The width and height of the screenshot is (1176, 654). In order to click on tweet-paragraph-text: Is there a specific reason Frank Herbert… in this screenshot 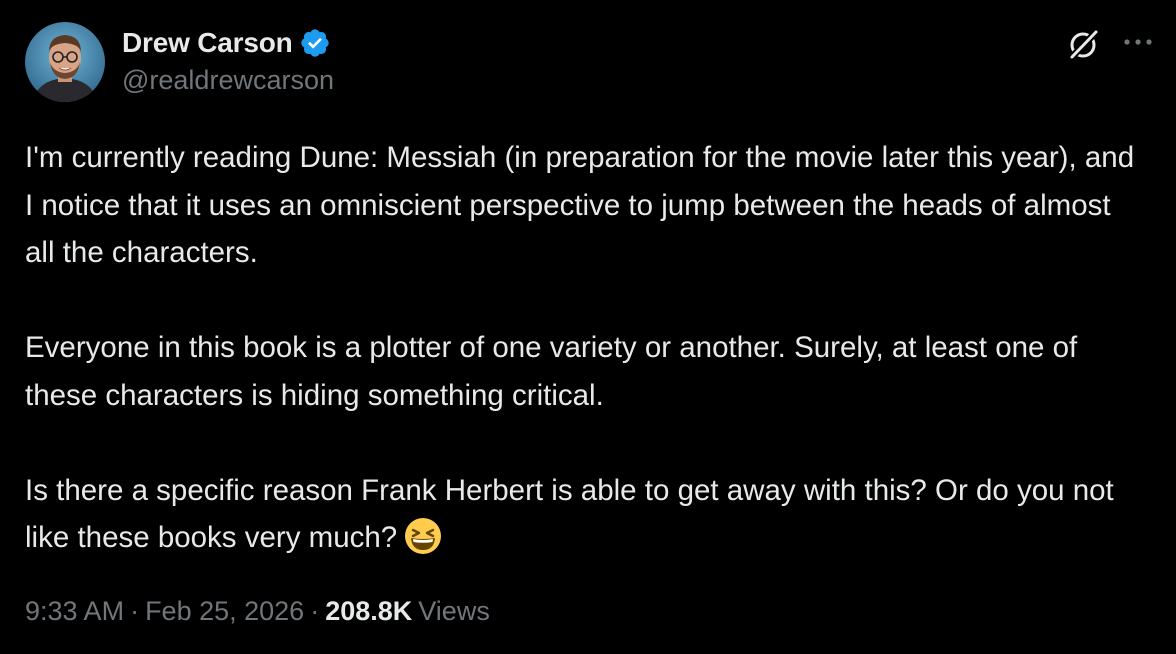, I will do `click(569, 514)`.